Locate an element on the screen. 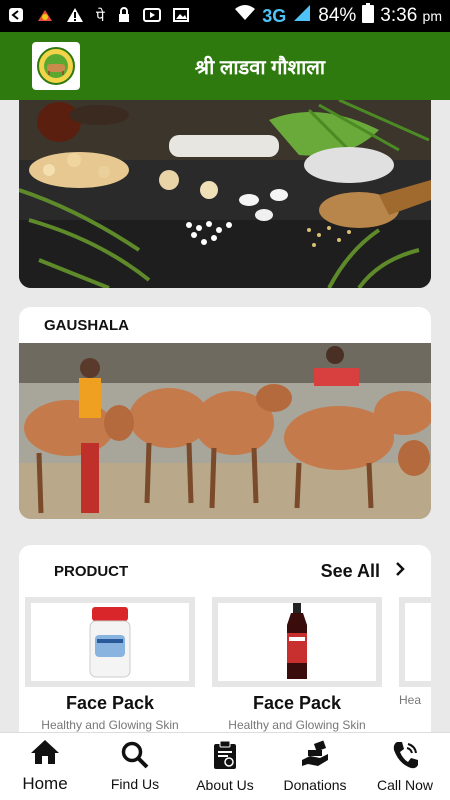 The width and height of the screenshot is (450, 800). nav-about-us-label: About Us is located at coordinates (225, 785).